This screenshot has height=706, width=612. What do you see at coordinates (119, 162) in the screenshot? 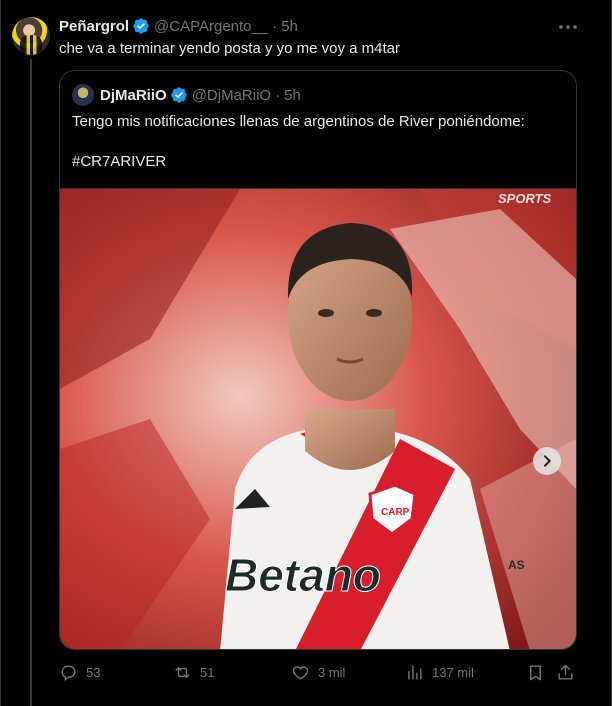
I see `quoted-tweet-hashtag: #CR7ARIVER` at bounding box center [119, 162].